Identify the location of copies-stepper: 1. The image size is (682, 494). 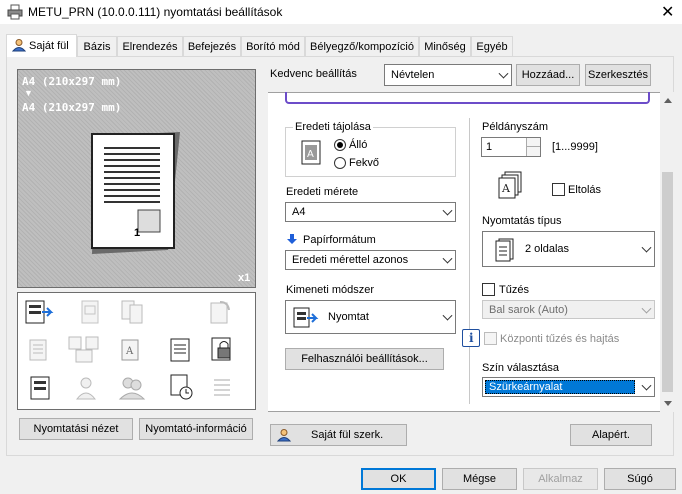
(511, 147).